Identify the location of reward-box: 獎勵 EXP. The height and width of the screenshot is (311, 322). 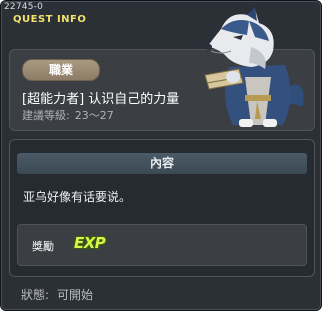
(162, 245).